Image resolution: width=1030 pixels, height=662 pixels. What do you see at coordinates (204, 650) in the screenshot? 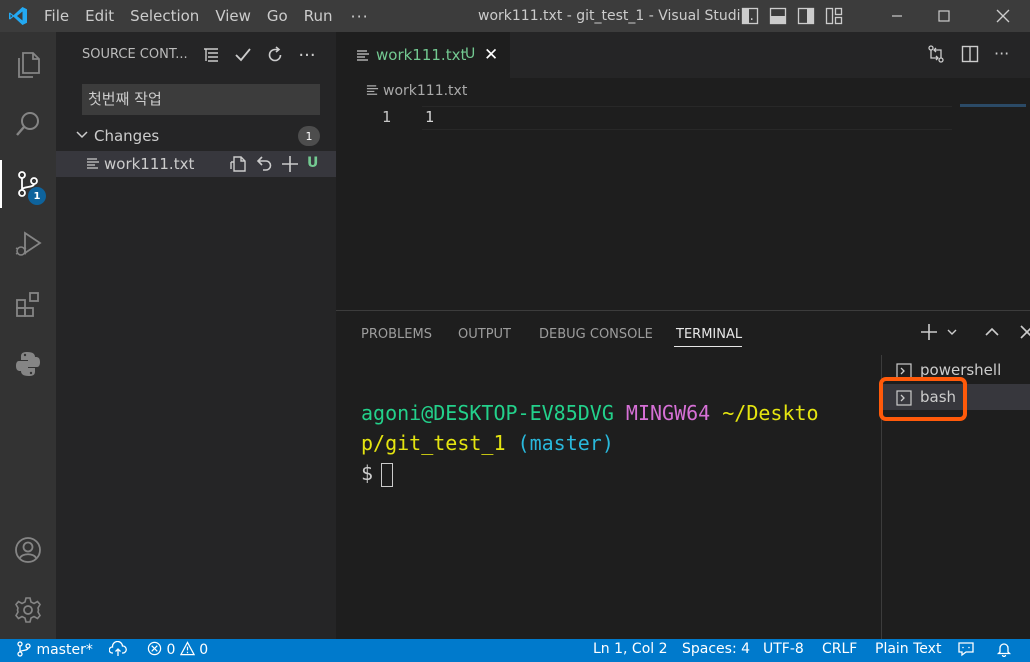
I see `warning-count: 0` at bounding box center [204, 650].